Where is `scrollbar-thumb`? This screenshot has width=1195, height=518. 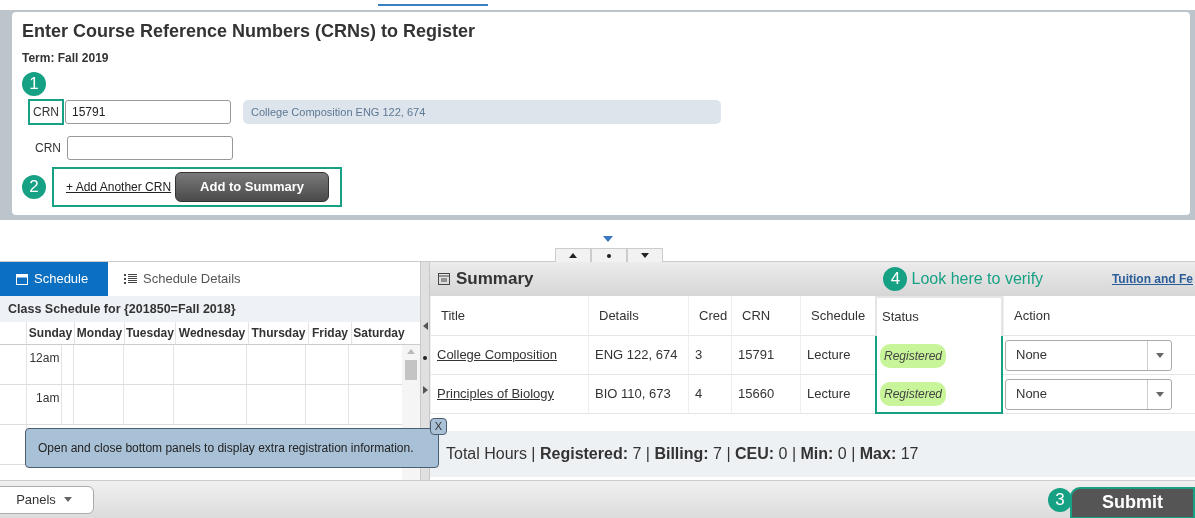
scrollbar-thumb is located at coordinates (411, 370).